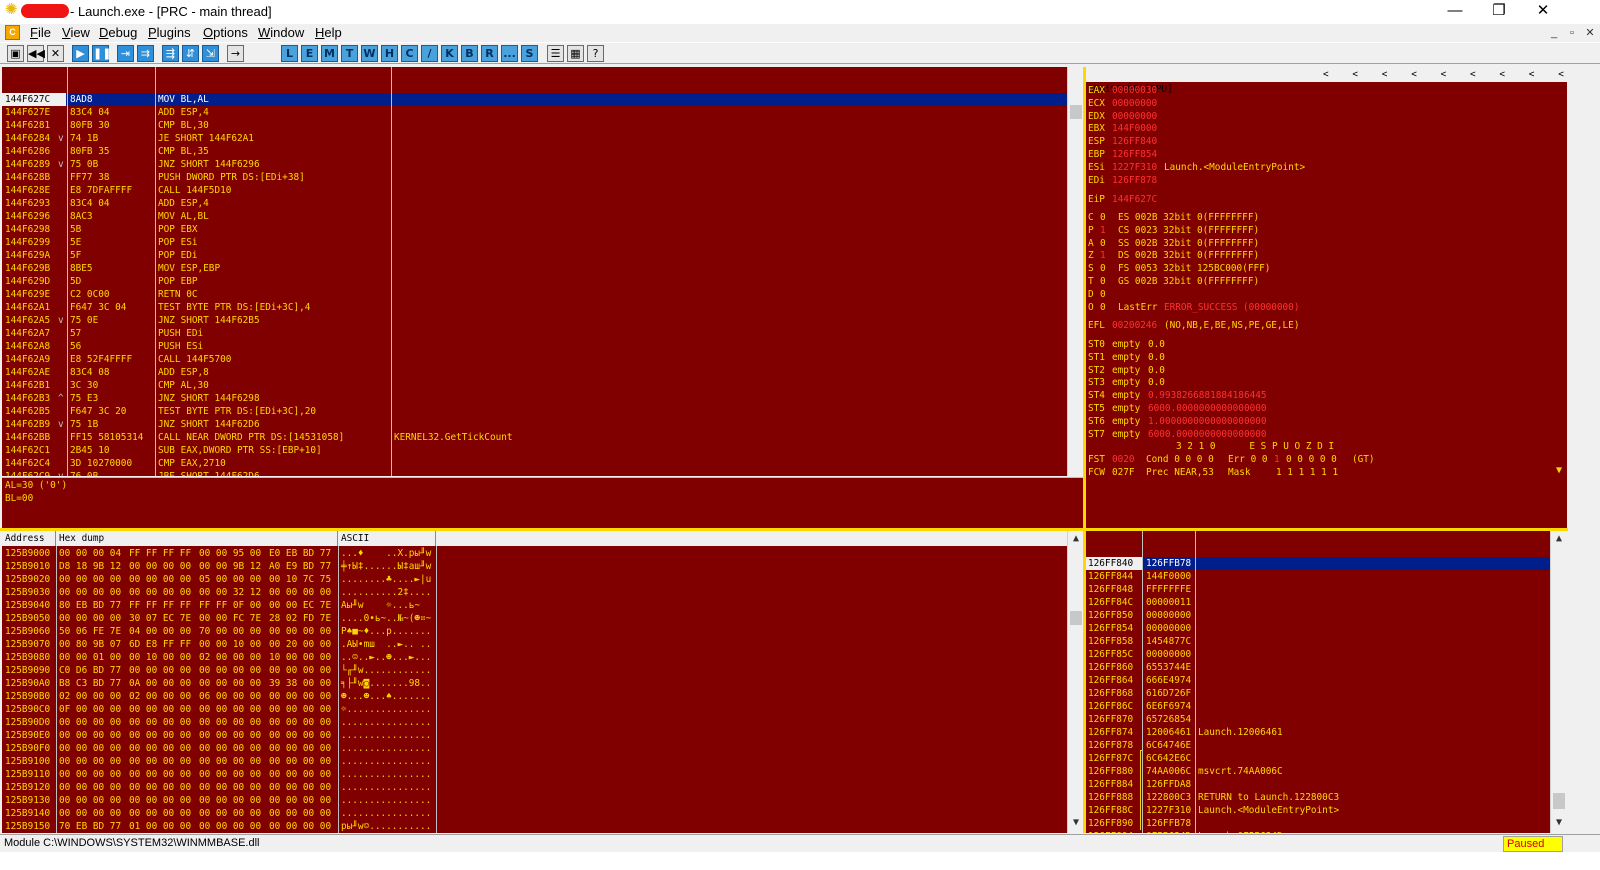 Image resolution: width=1600 pixels, height=870 pixels. Describe the element at coordinates (469, 53) in the screenshot. I see `toolbar-window-b-button: B` at that location.